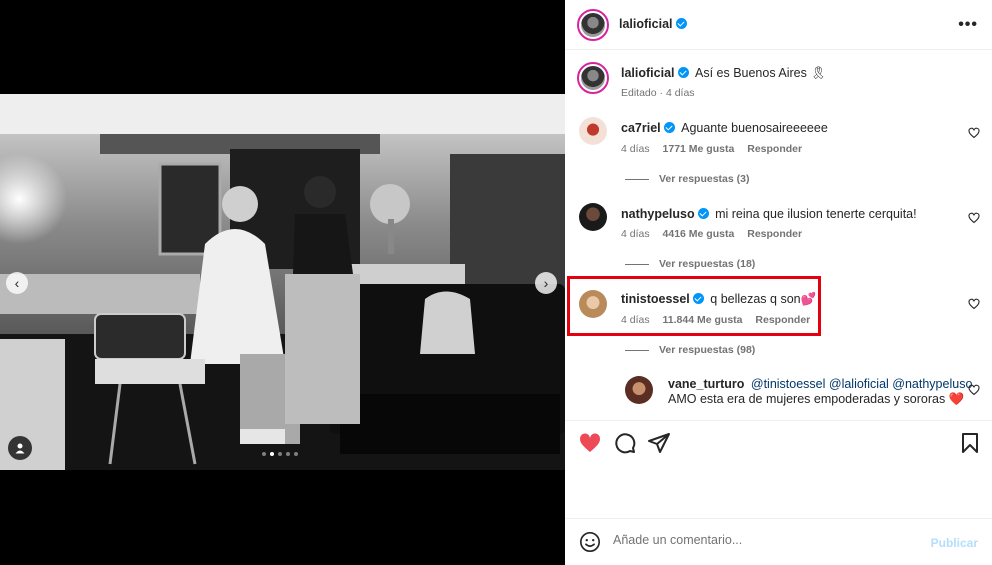  I want to click on author-username-text: lalioficial, so click(646, 24).